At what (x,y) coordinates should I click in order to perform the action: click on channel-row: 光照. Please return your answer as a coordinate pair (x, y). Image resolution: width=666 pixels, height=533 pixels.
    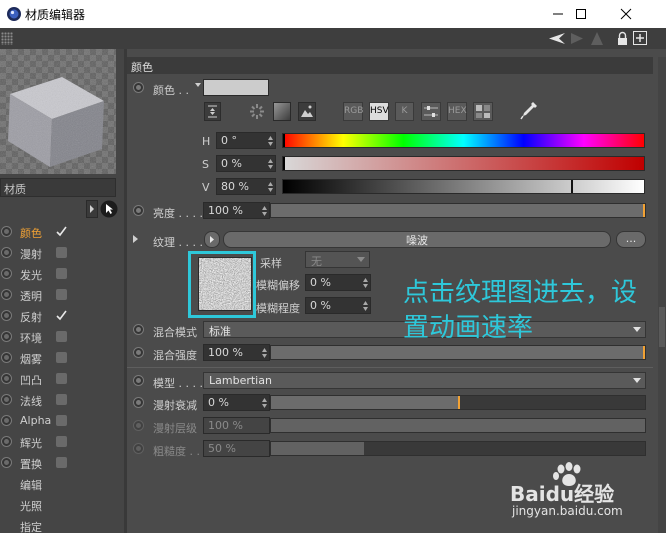
    Looking at the image, I should click on (62, 504).